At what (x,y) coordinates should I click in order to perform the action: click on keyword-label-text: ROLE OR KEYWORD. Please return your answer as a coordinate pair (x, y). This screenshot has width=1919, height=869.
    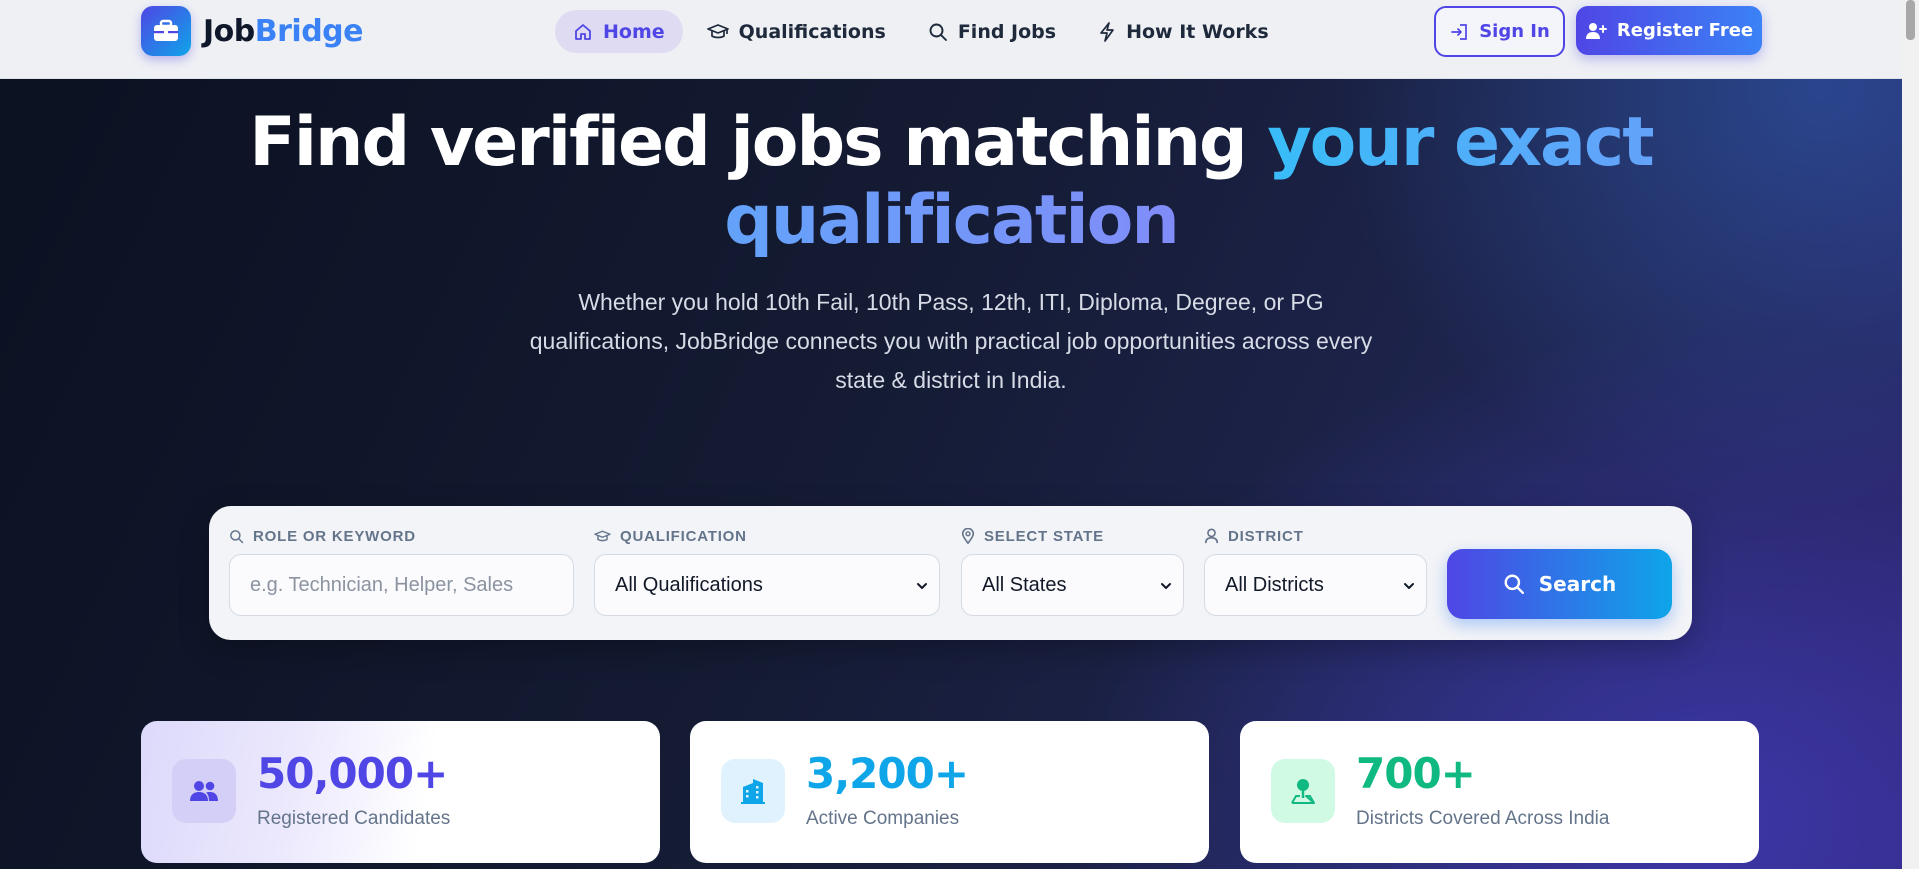
    Looking at the image, I should click on (334, 536).